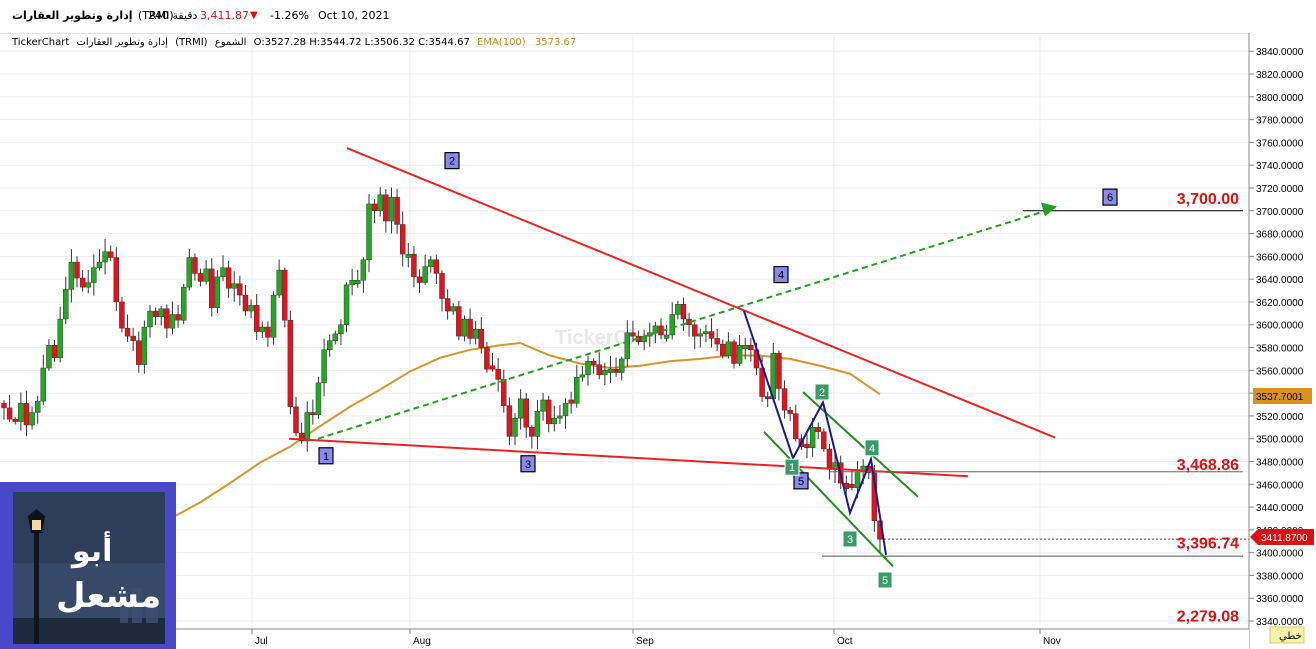 This screenshot has width=1316, height=649. Describe the element at coordinates (1280, 303) in the screenshot. I see `price-tick-label: 3620.0000` at that location.